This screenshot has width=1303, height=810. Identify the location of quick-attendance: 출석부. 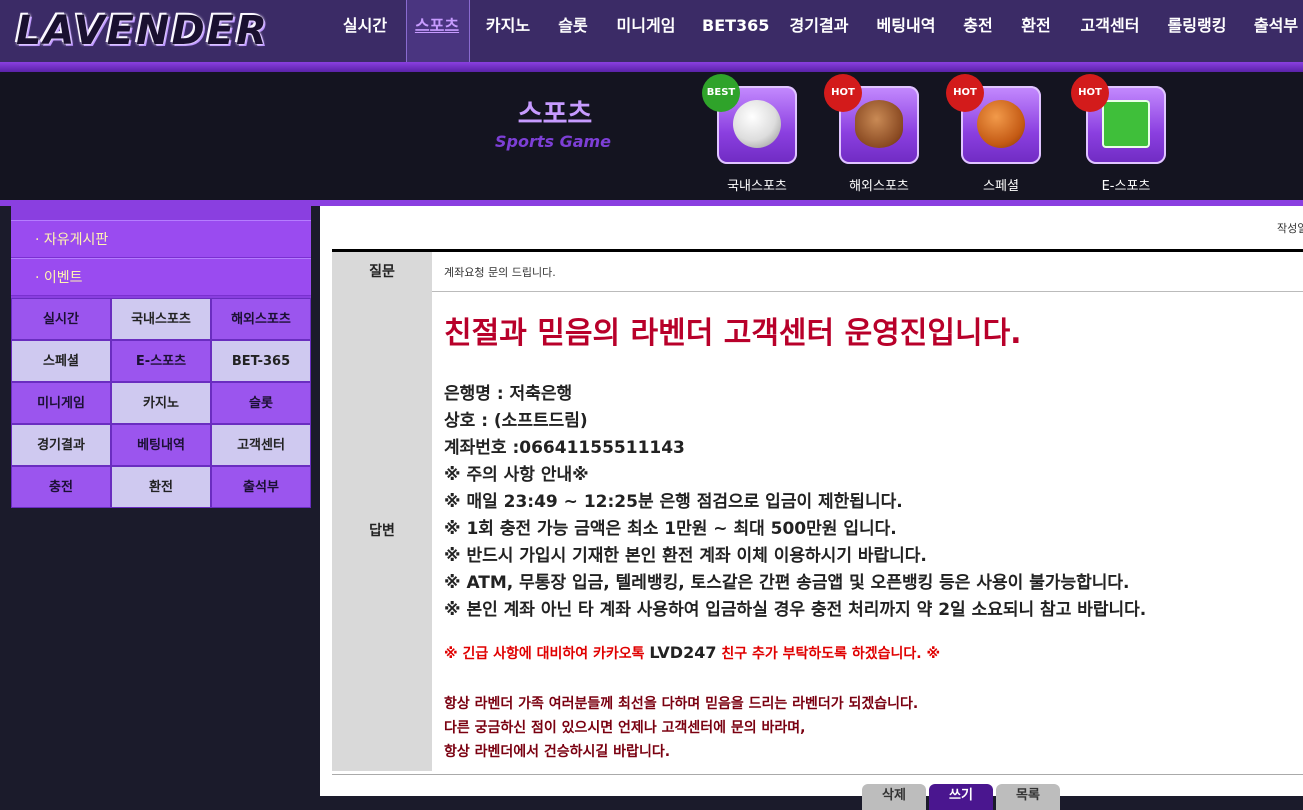
(261, 487).